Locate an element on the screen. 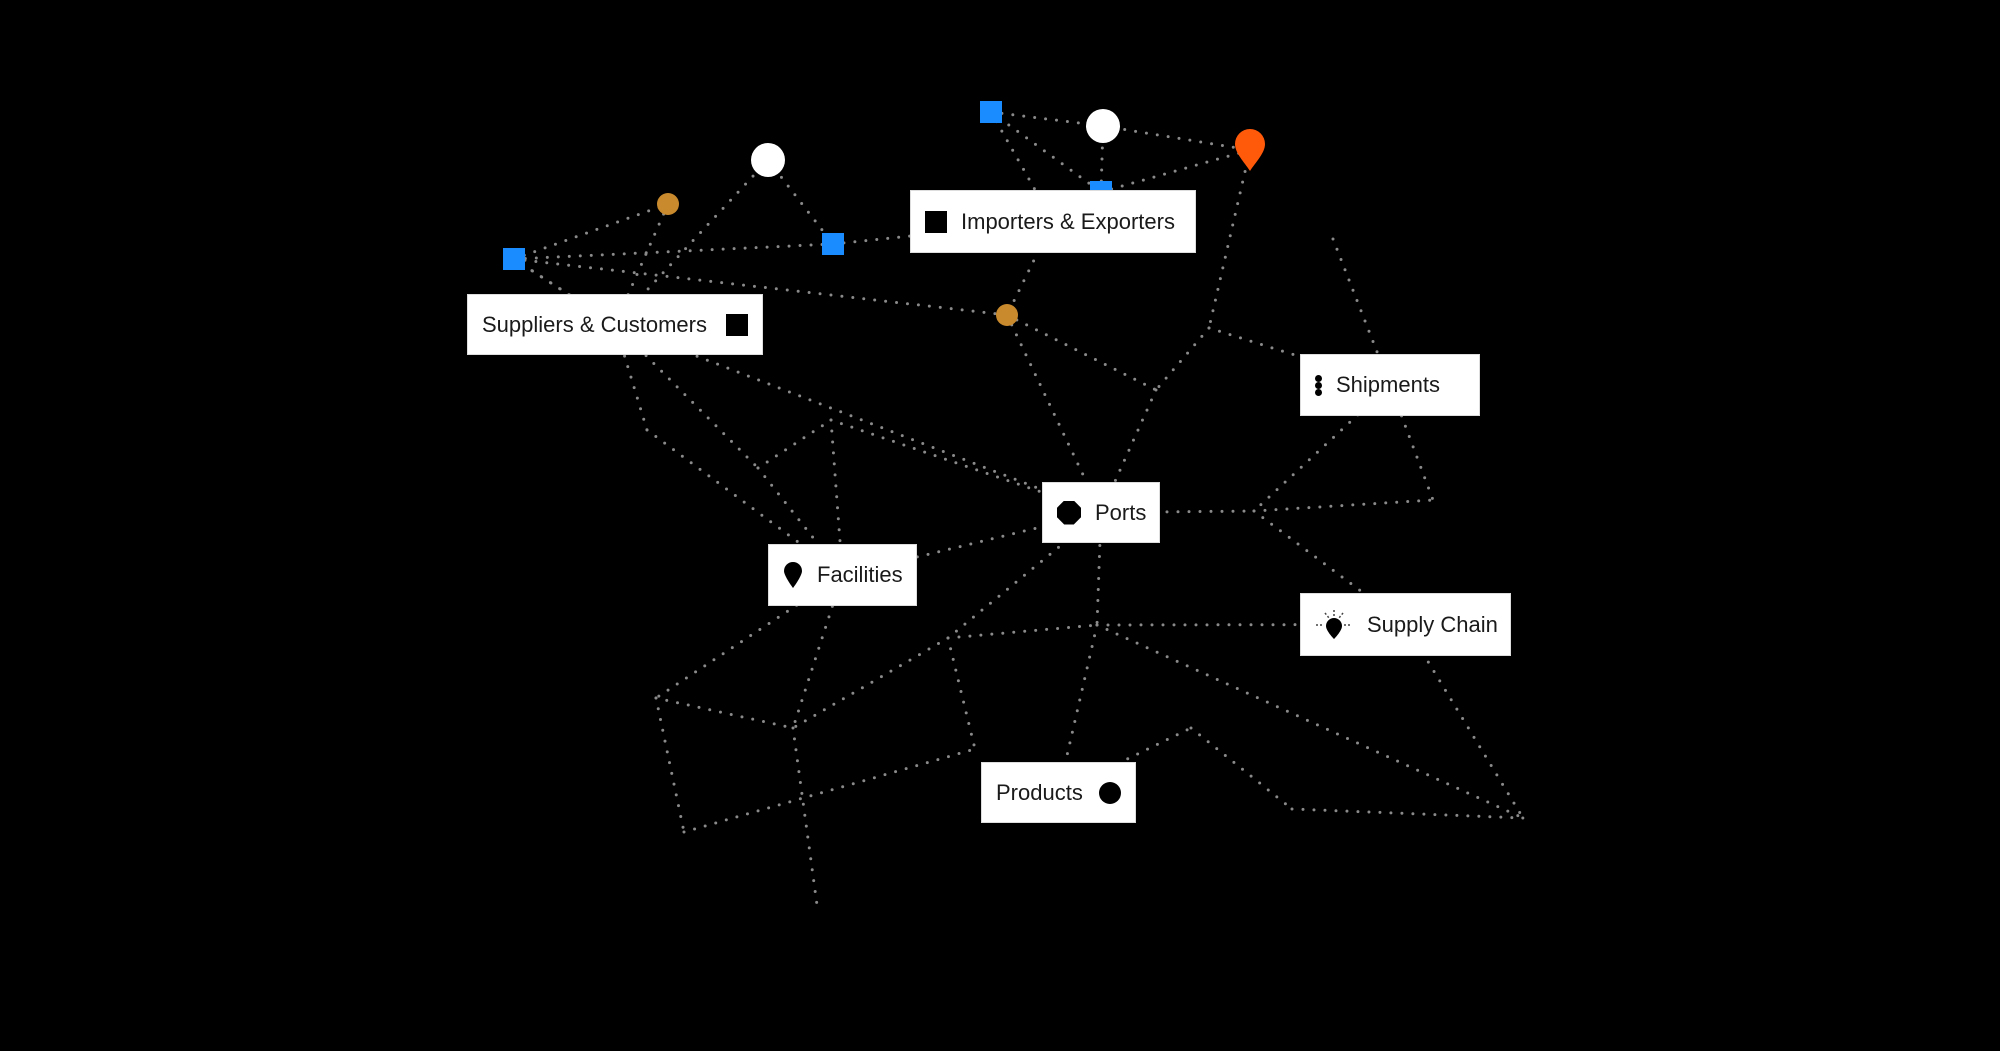  edge-o6-w6 is located at coordinates (805, 816).